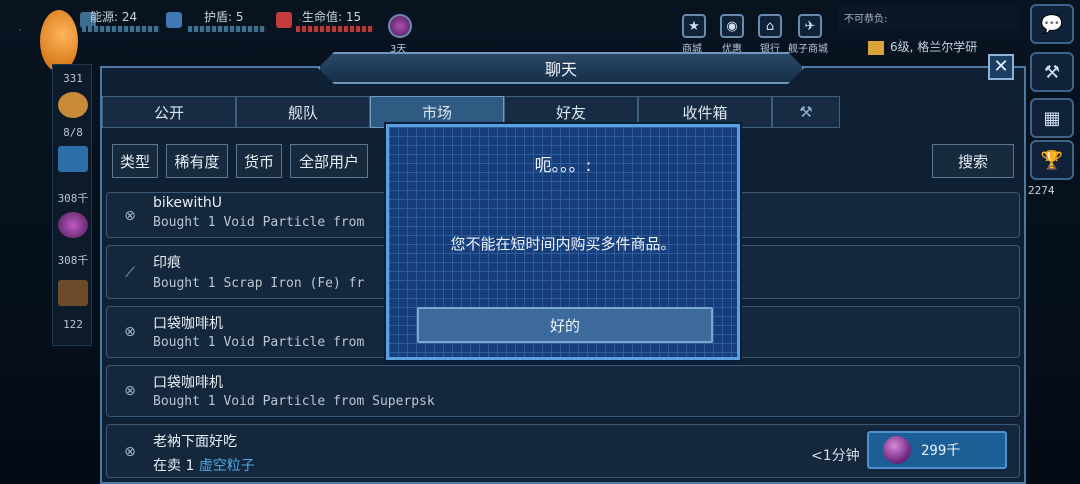  Describe the element at coordinates (187, 203) in the screenshot. I see `message-user: bikewithU` at that location.